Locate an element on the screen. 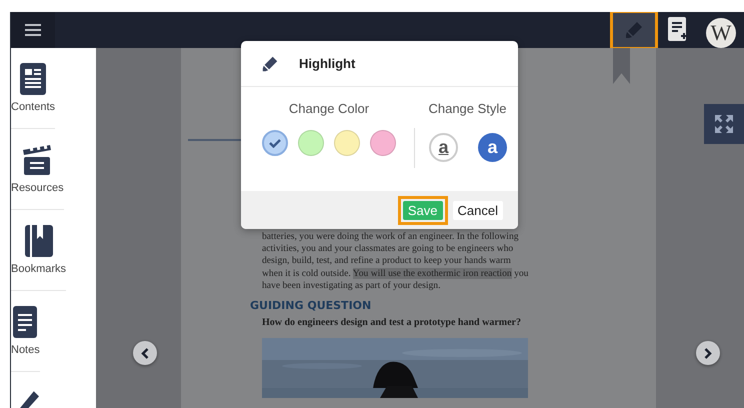 This screenshot has width=744, height=408. check-icon is located at coordinates (275, 143).